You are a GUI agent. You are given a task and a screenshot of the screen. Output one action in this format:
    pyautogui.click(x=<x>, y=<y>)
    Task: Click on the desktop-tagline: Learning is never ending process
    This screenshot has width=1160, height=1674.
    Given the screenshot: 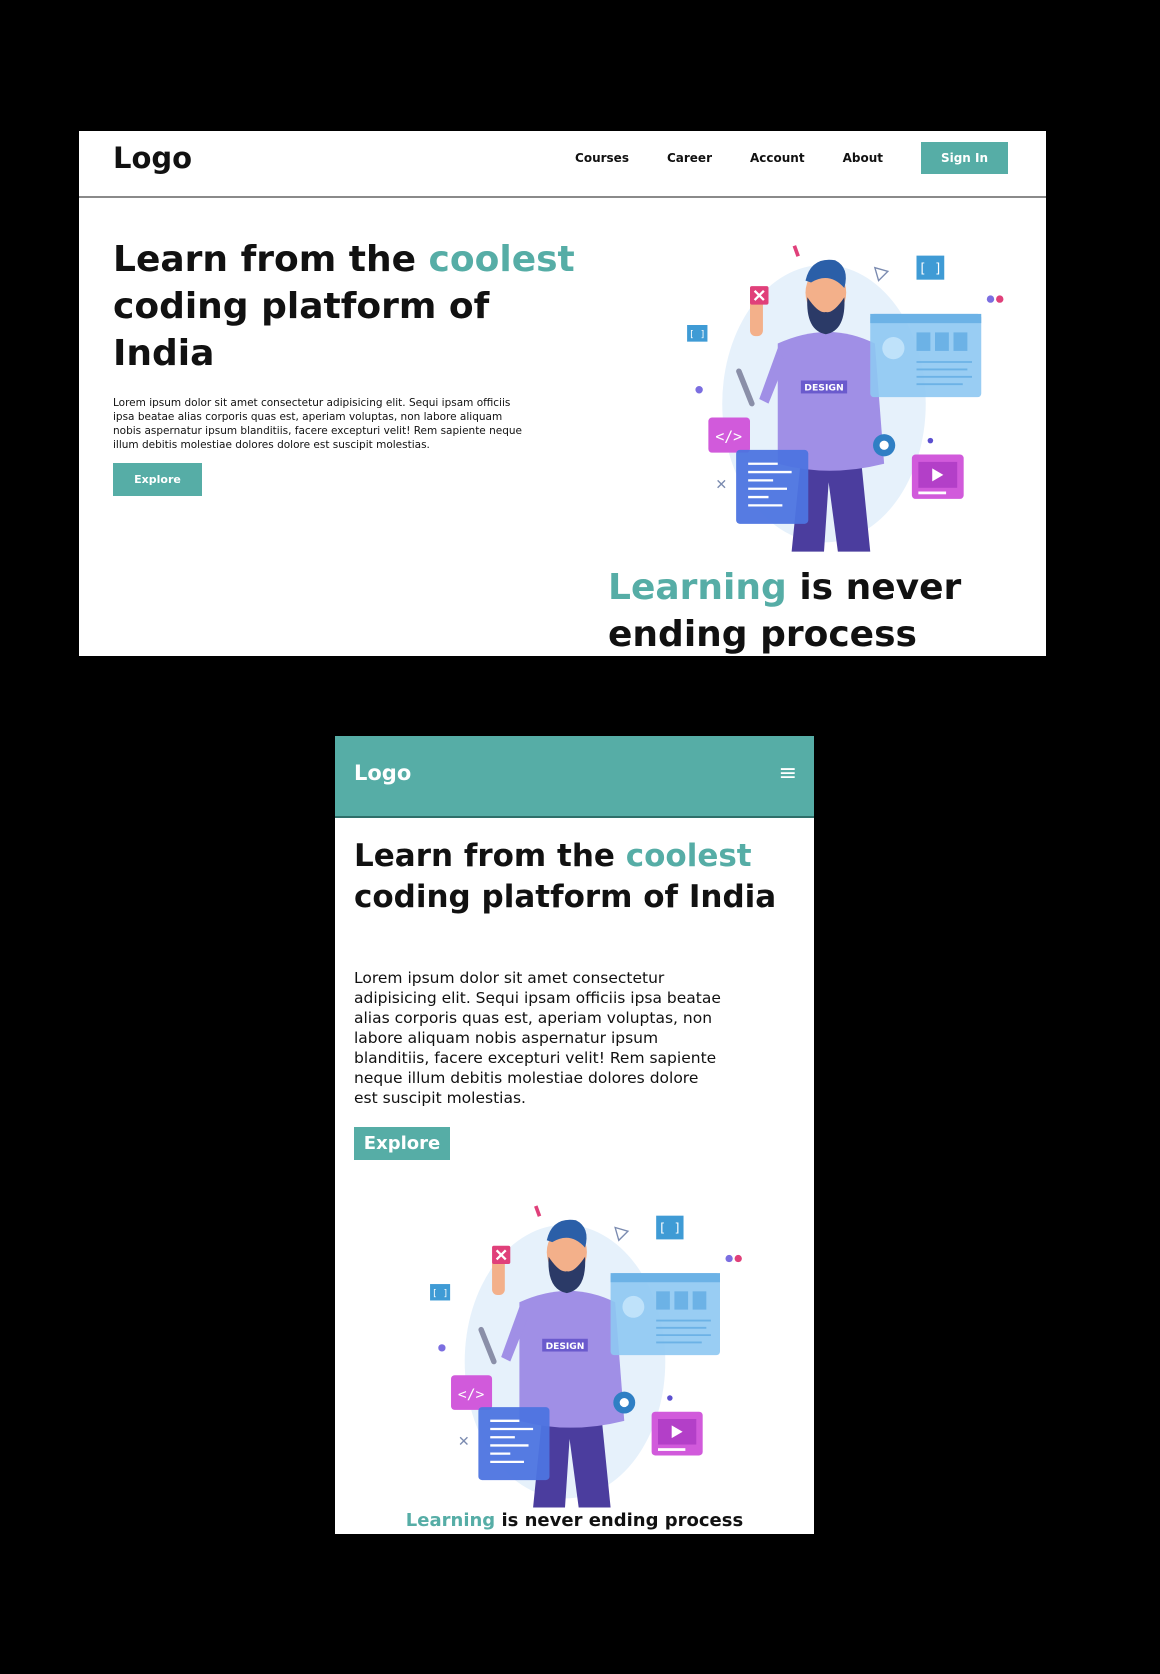 What is the action you would take?
    pyautogui.click(x=808, y=610)
    